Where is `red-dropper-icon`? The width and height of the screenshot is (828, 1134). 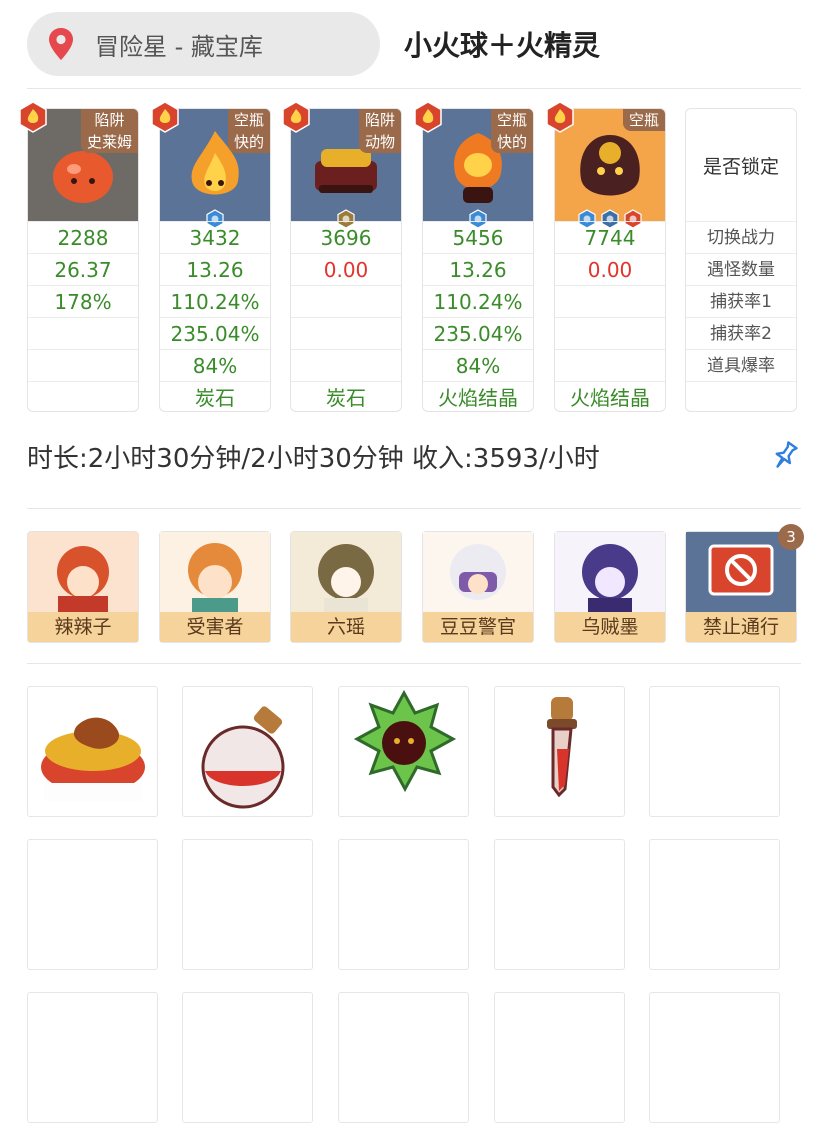 red-dropper-icon is located at coordinates (562, 747).